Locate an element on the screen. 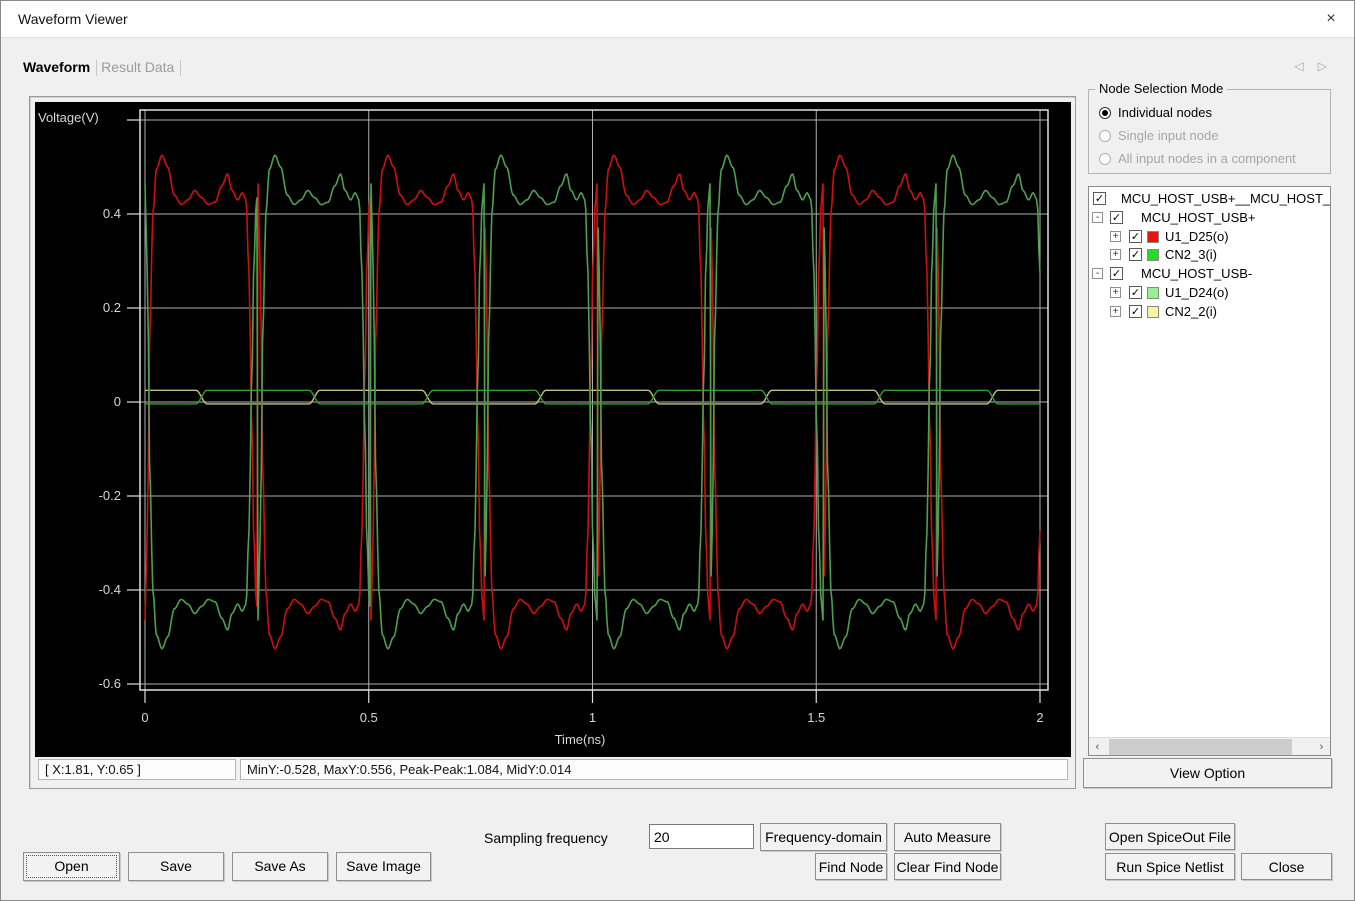  tree-item-CN2_2(i): + ✓ CN2_2(i) is located at coordinates (1209, 312).